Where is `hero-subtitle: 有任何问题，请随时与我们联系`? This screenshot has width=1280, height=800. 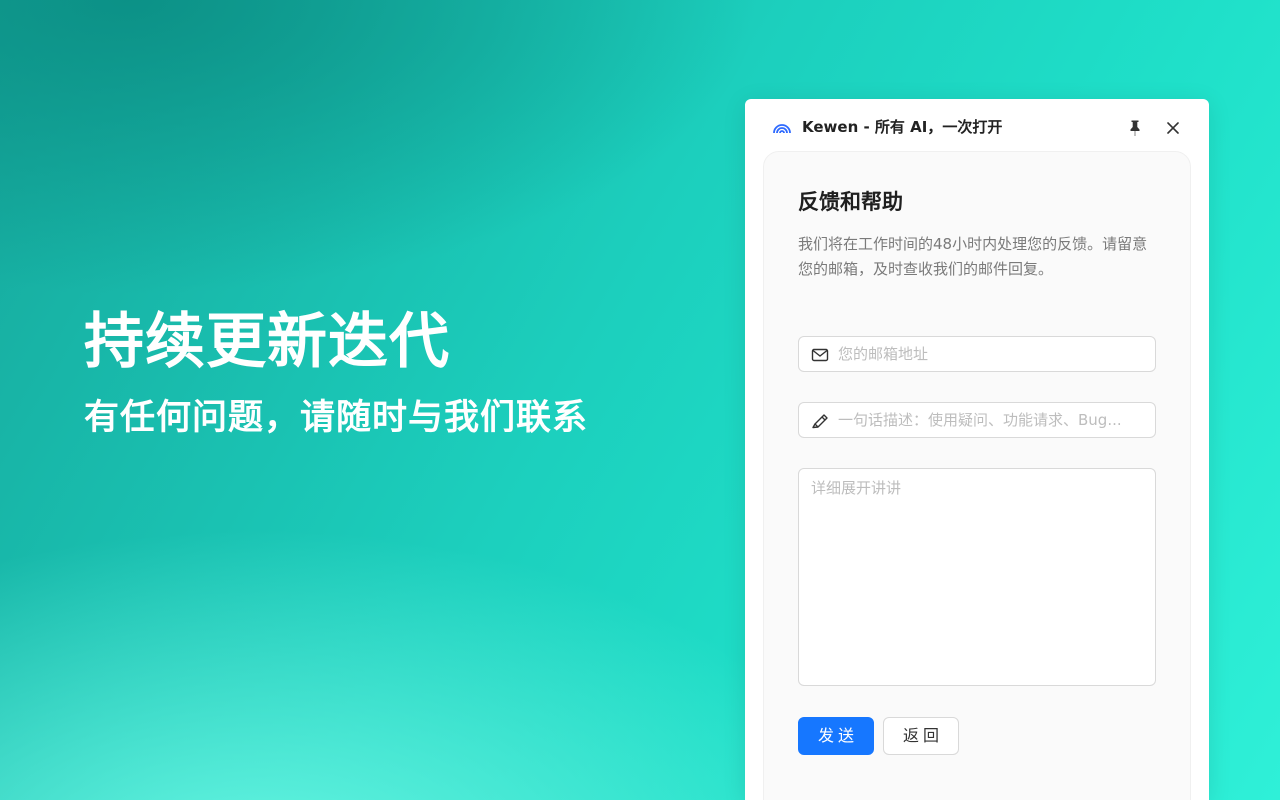
hero-subtitle: 有任何问题，请随时与我们联系 is located at coordinates (336, 418).